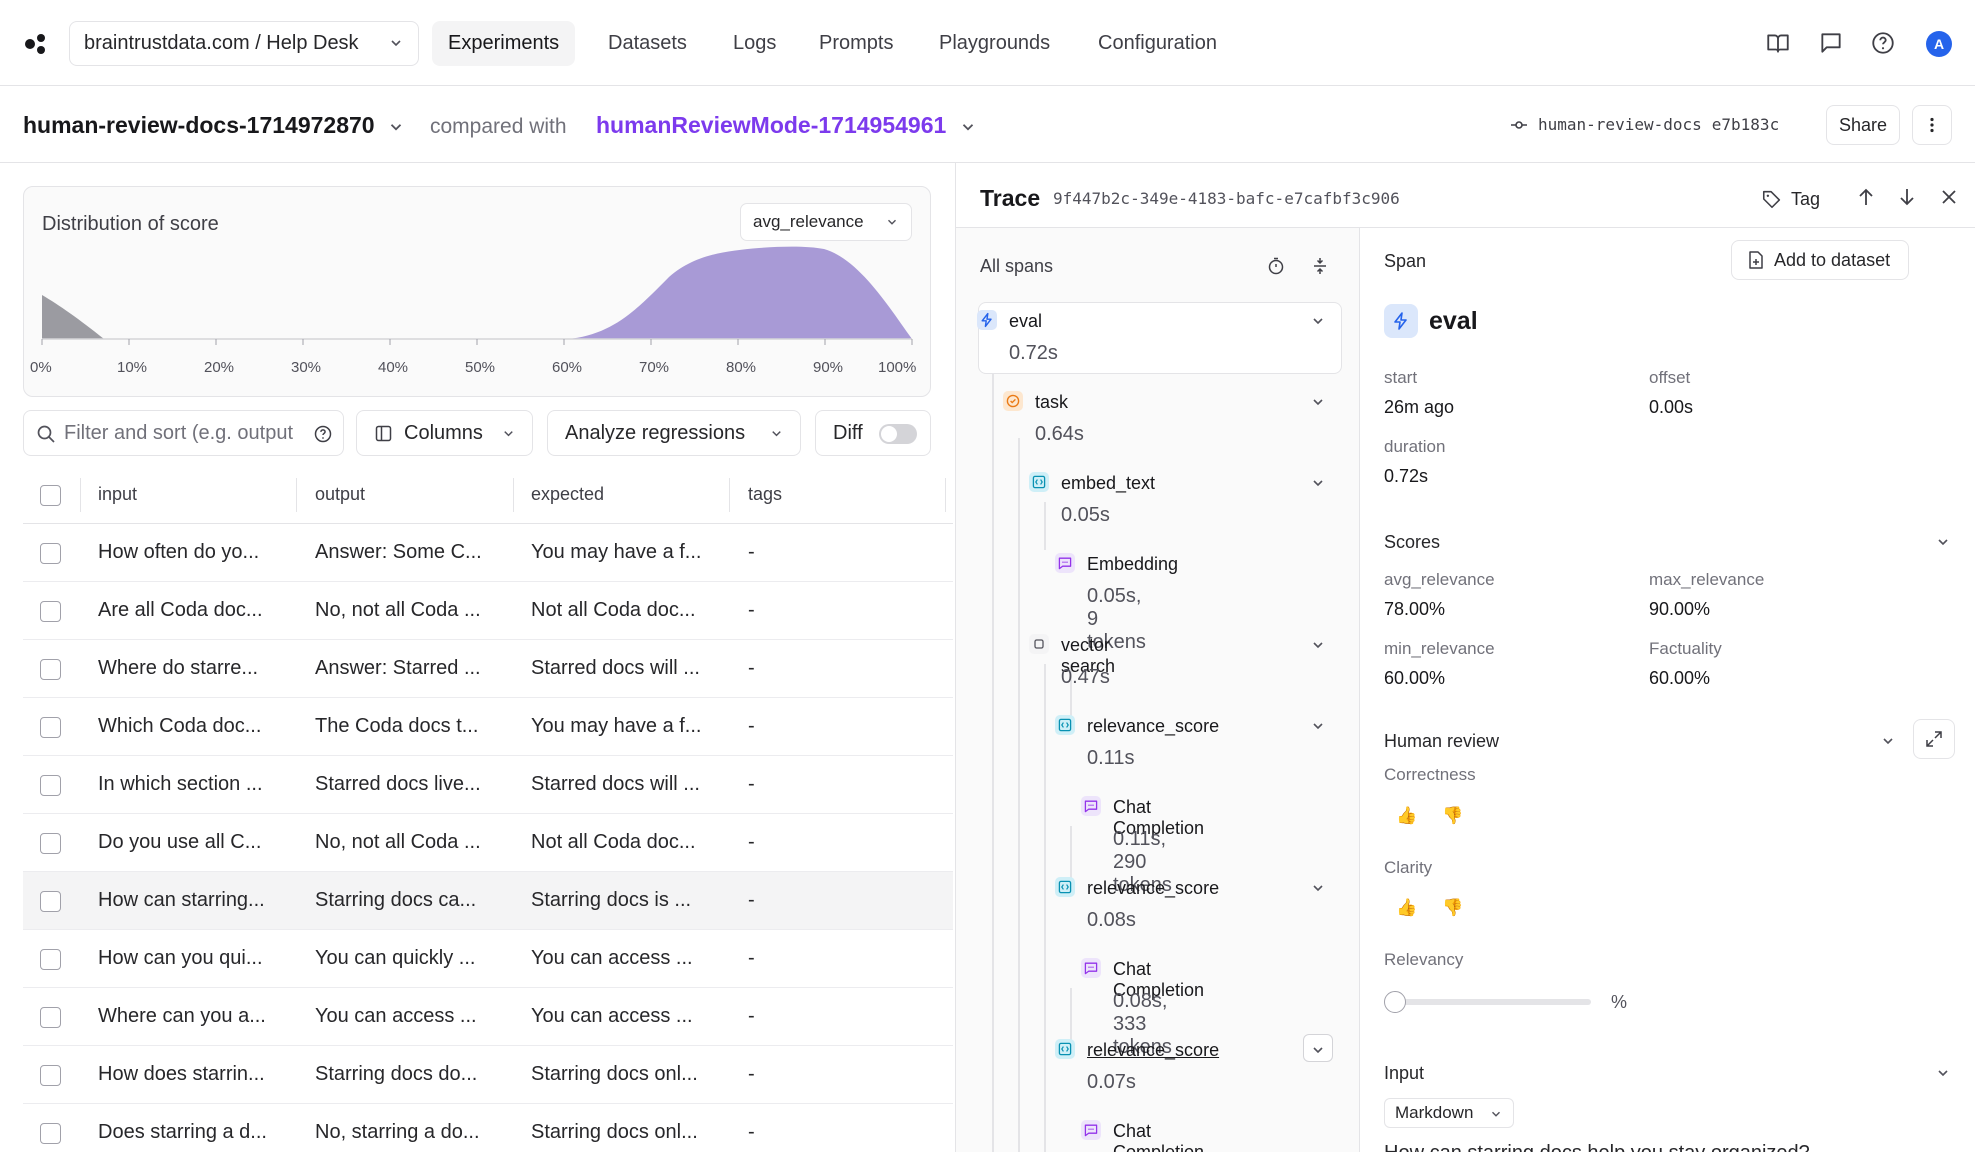 This screenshot has height=1152, width=1975. What do you see at coordinates (826, 222) in the screenshot?
I see `score-metric-select: avg_relevance` at bounding box center [826, 222].